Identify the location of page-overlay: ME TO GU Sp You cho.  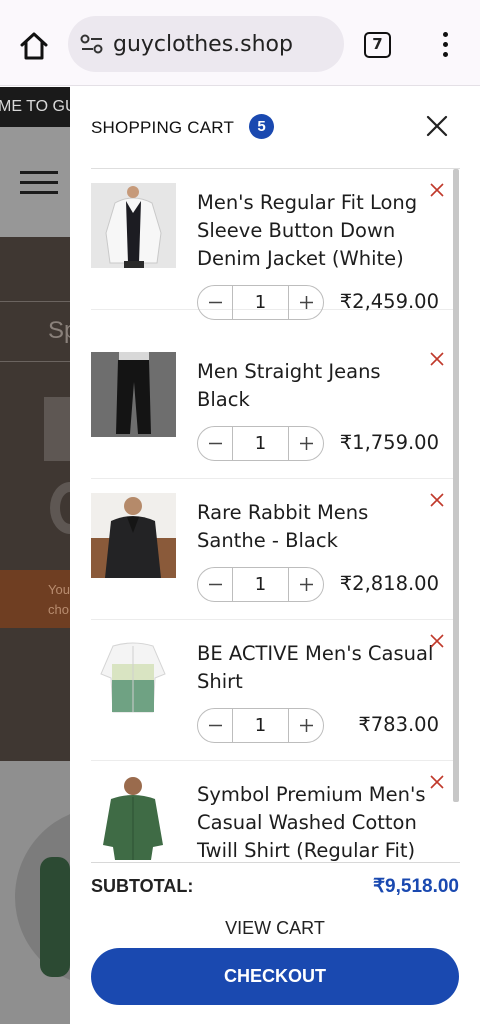
(35, 555).